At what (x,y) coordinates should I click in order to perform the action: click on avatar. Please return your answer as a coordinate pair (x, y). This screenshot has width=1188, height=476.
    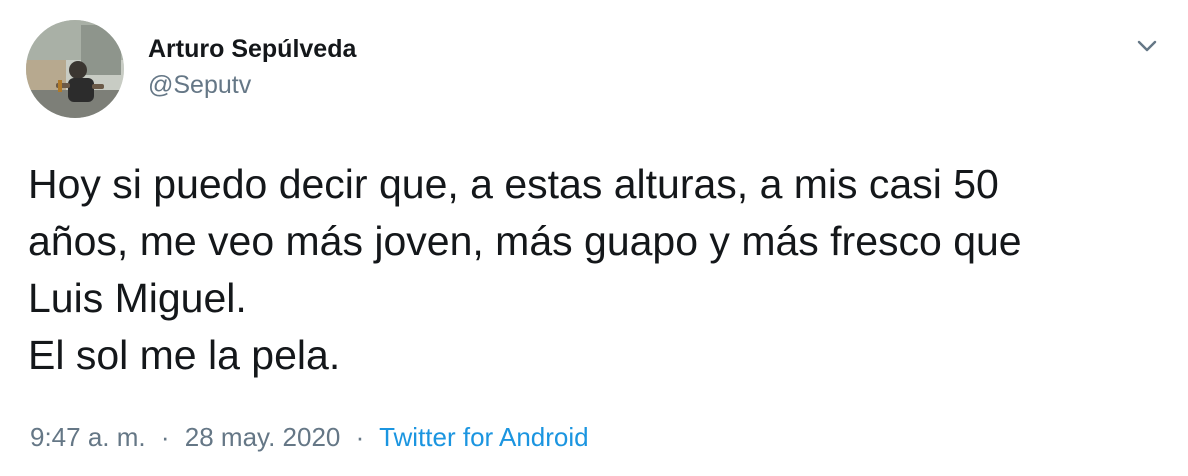
    Looking at the image, I should click on (75, 69).